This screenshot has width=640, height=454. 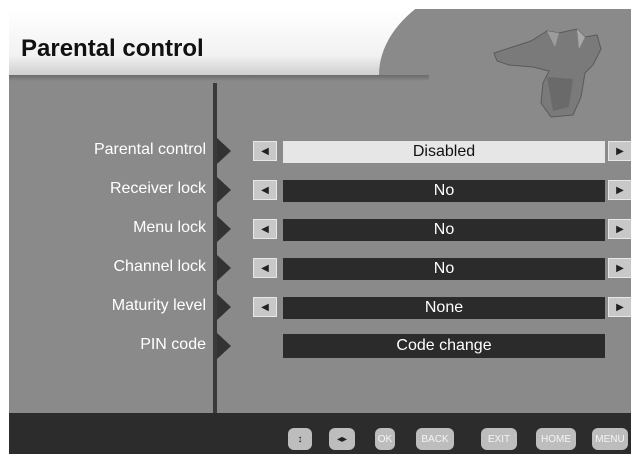 I want to click on setting-label: Maturity level, so click(x=158, y=305).